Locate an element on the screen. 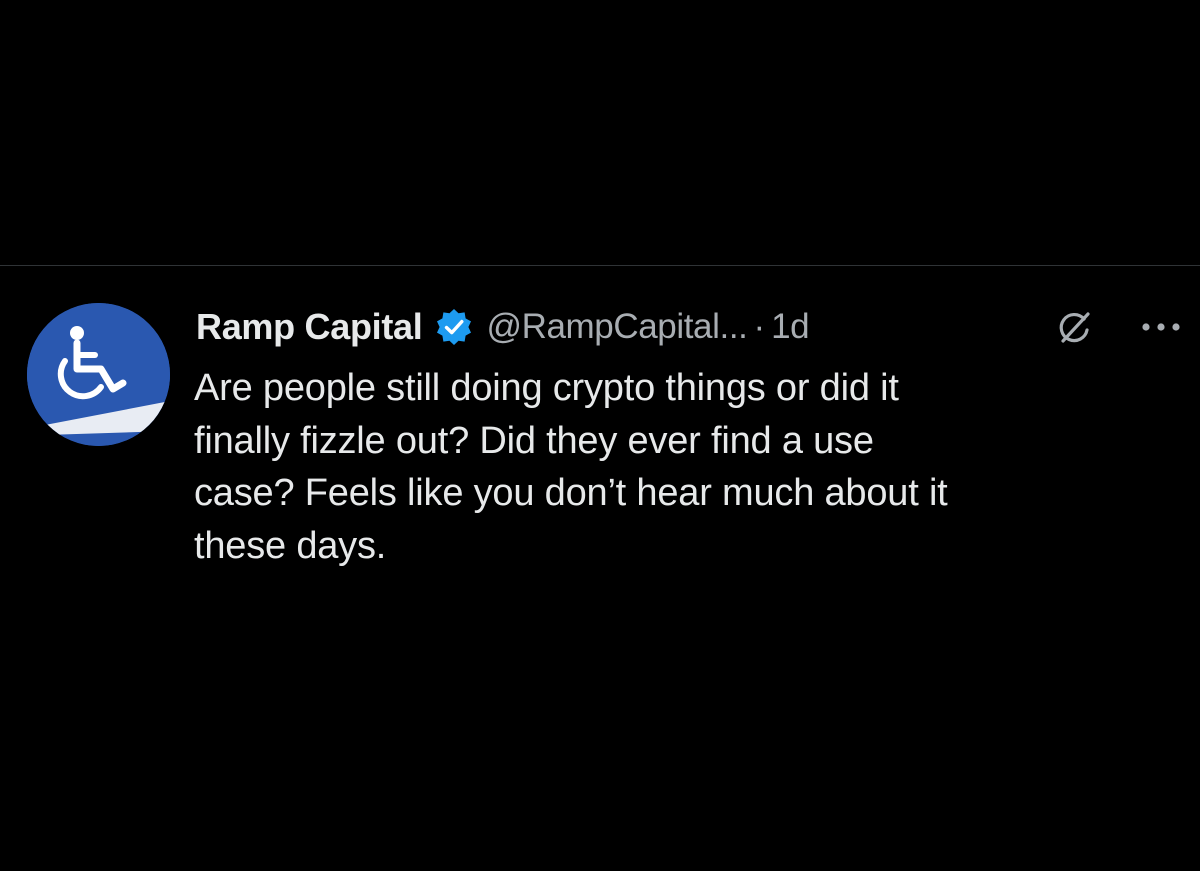 The image size is (1200, 871). tweet-header: Ramp Capital @RampCapital... · 1d is located at coordinates (691, 327).